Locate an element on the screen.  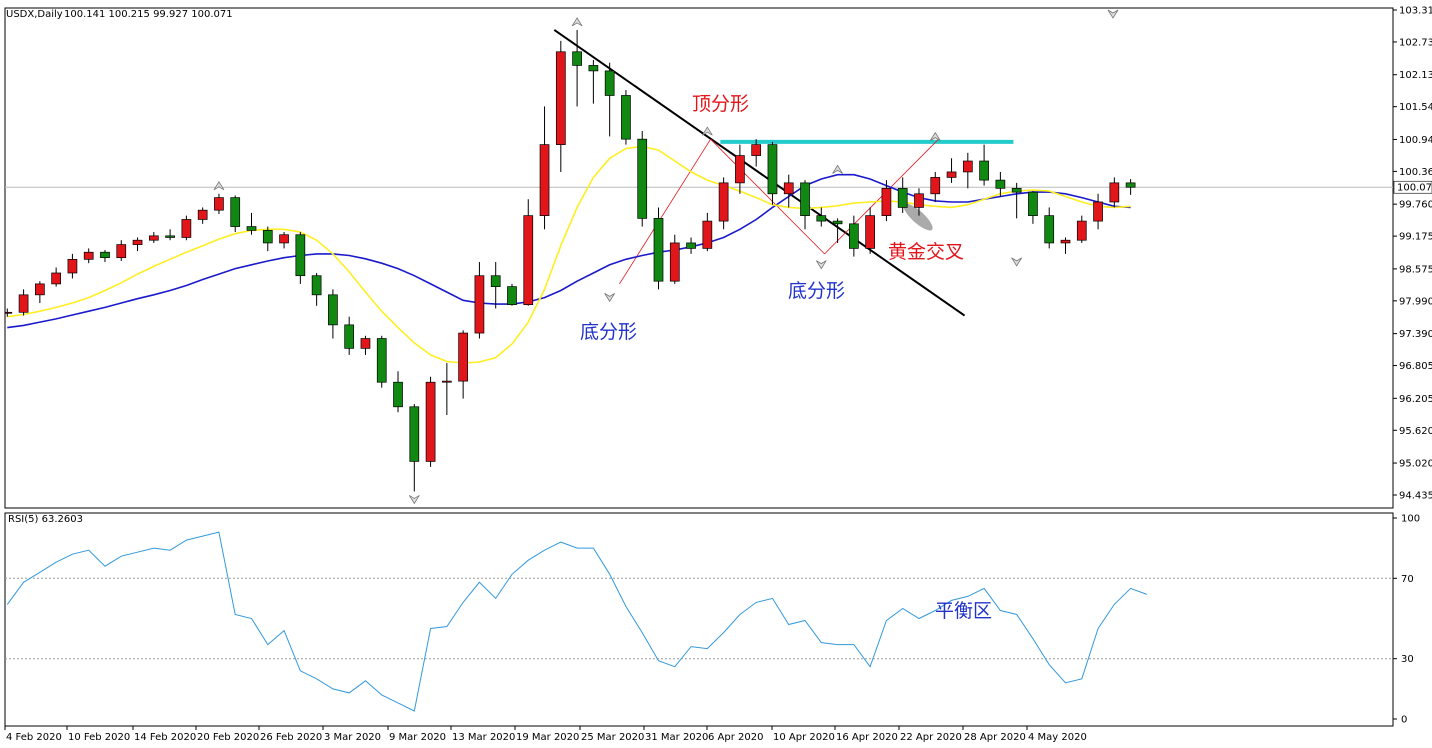
y-tick-label: 94.435 is located at coordinates (1415, 496).